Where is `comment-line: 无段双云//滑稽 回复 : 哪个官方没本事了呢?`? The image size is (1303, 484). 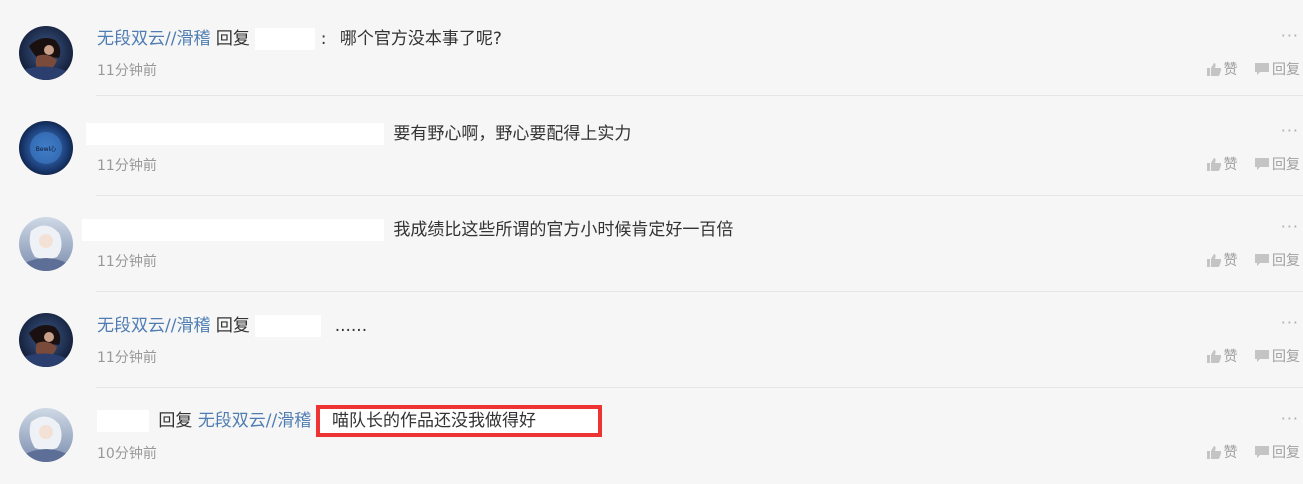 comment-line: 无段双云//滑稽 回复 : 哪个官方没本事了呢? is located at coordinates (299, 39).